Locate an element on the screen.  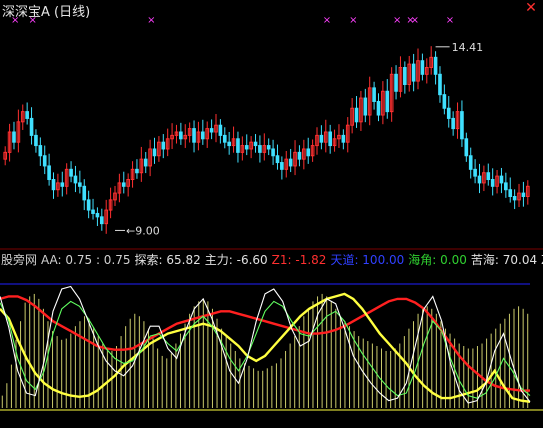
high-price-label: 14.41 is located at coordinates (468, 47).